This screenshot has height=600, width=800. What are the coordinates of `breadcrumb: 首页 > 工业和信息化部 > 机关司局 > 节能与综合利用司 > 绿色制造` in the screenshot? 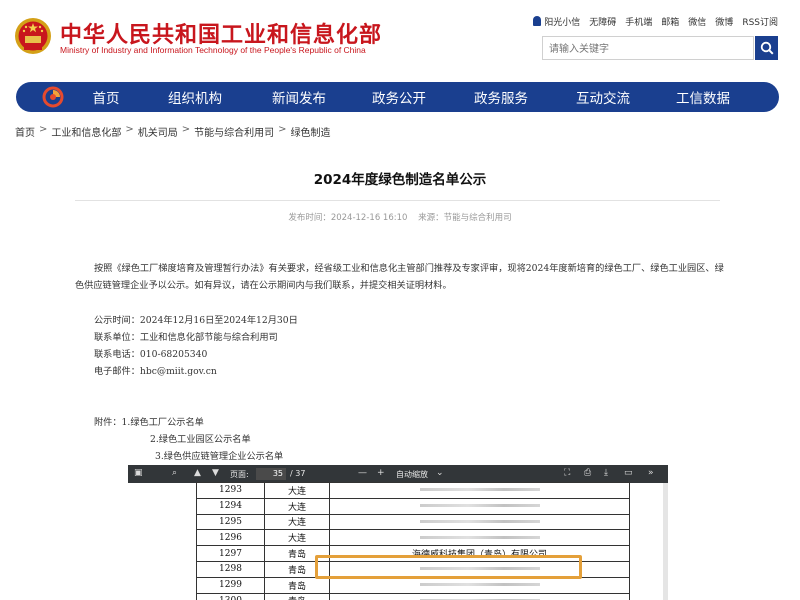 It's located at (173, 131).